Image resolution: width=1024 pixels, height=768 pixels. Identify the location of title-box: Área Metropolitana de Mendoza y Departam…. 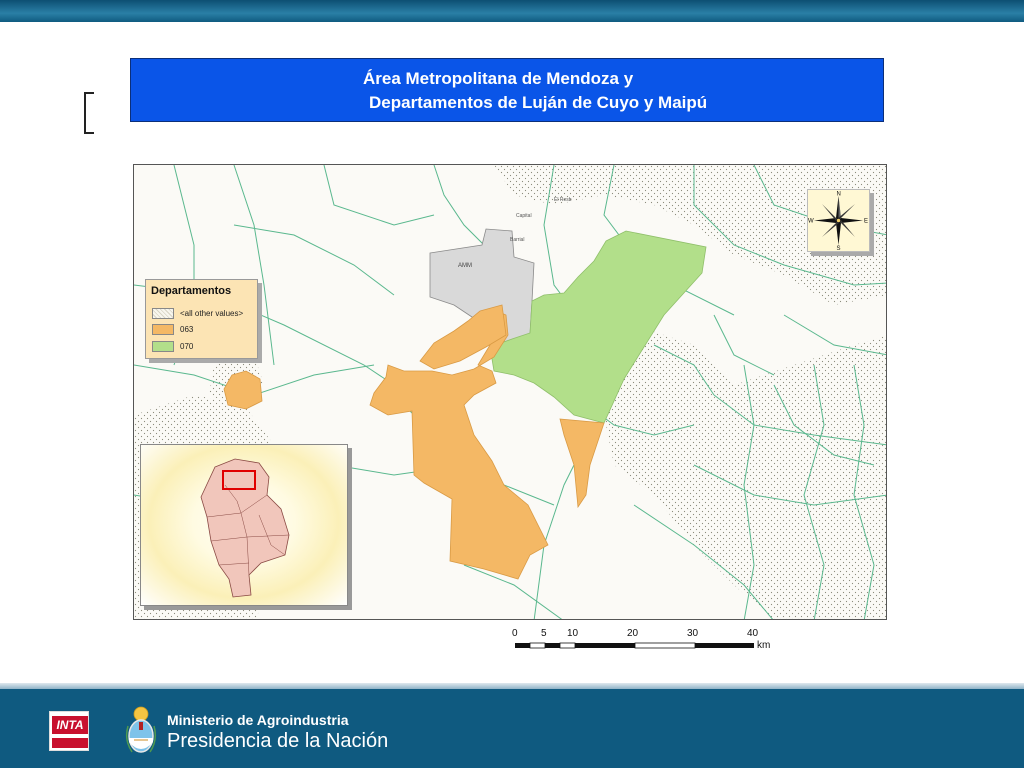
(507, 90).